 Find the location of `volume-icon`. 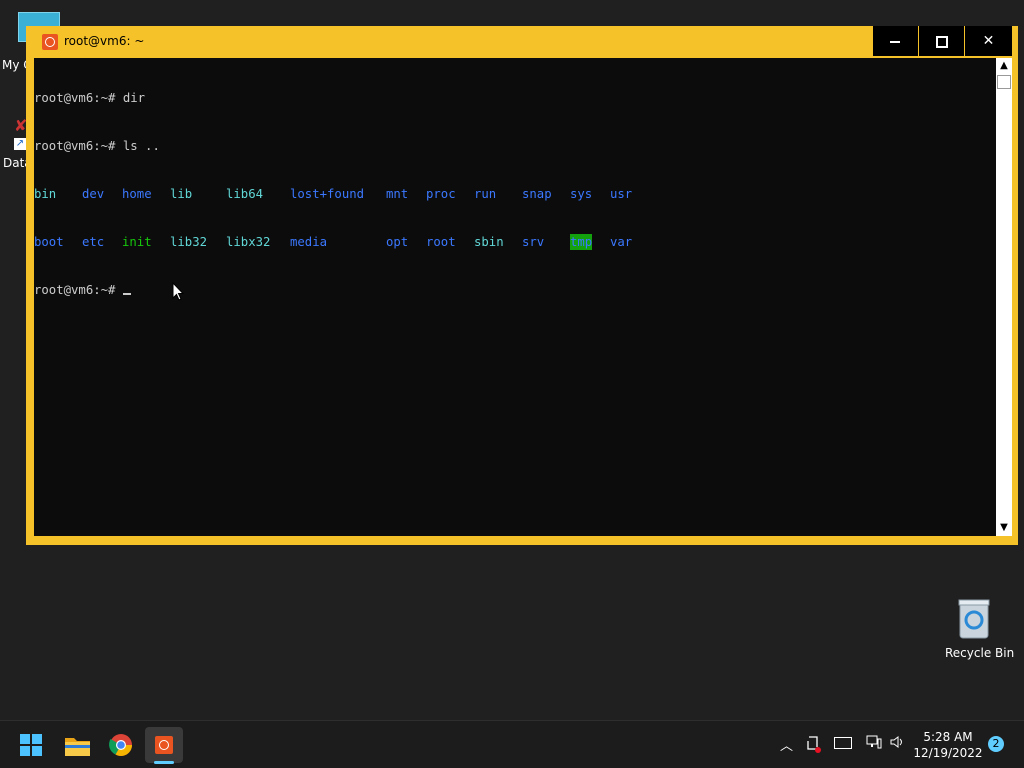

volume-icon is located at coordinates (898, 742).